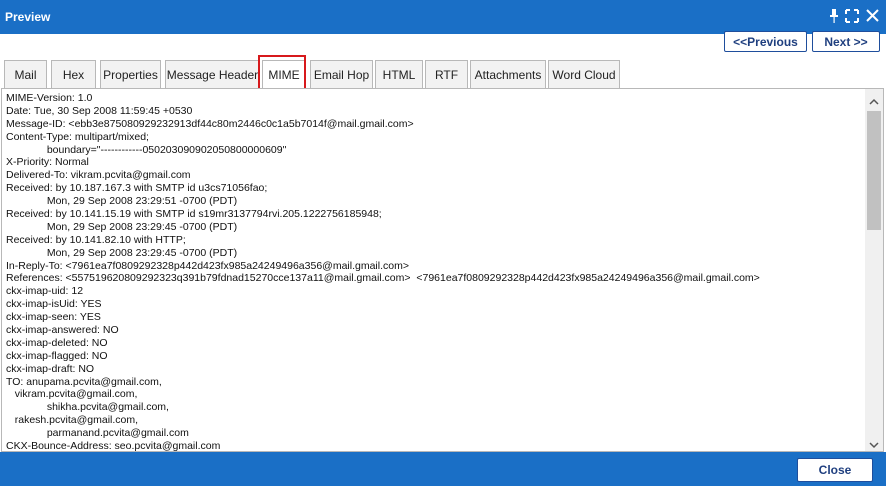  Describe the element at coordinates (122, 201) in the screenshot. I see `mime-line: Mon, 29 Sep 2008 23:29:51 -0700 (PDT)` at that location.